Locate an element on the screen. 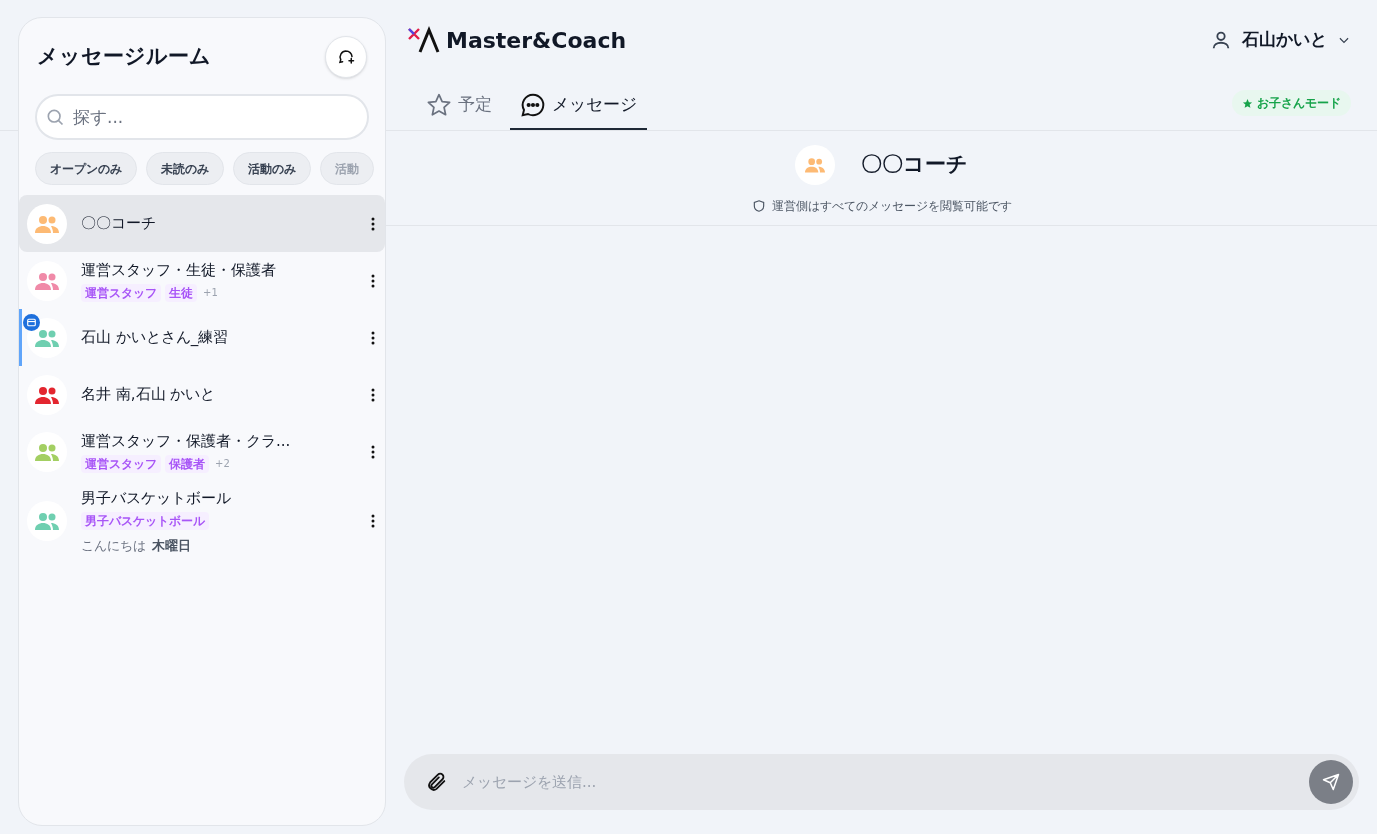  chat-bubble-icon is located at coordinates (533, 105).